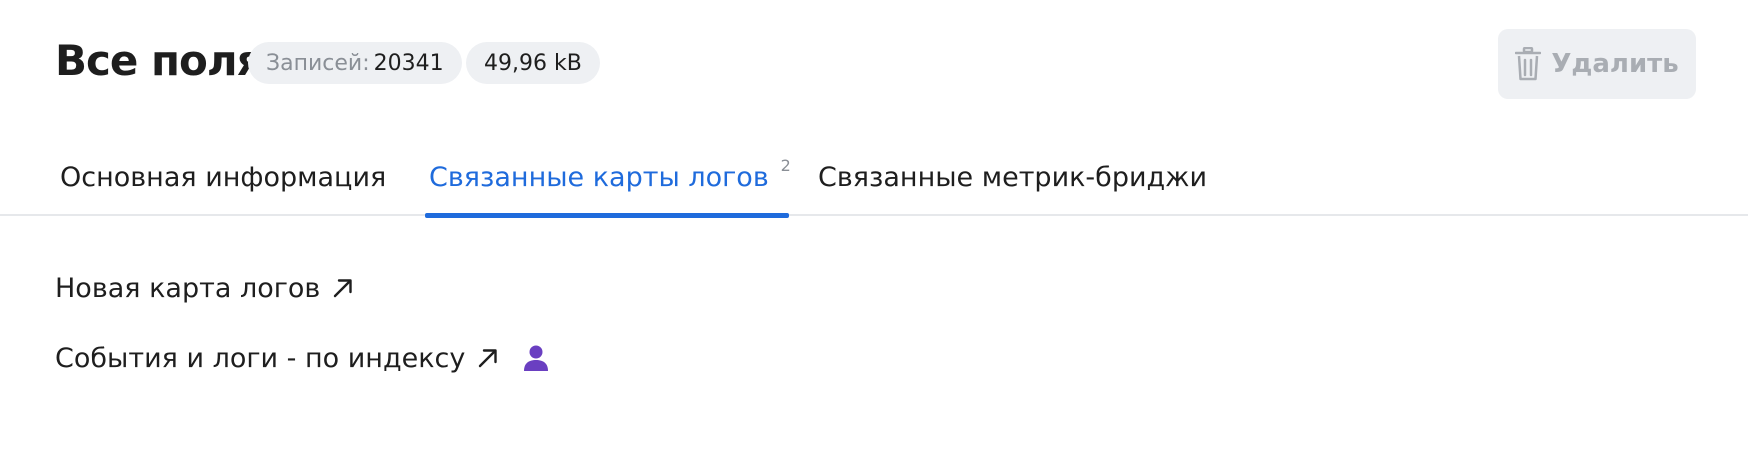 The height and width of the screenshot is (456, 1748). I want to click on active-tab-indicator, so click(607, 215).